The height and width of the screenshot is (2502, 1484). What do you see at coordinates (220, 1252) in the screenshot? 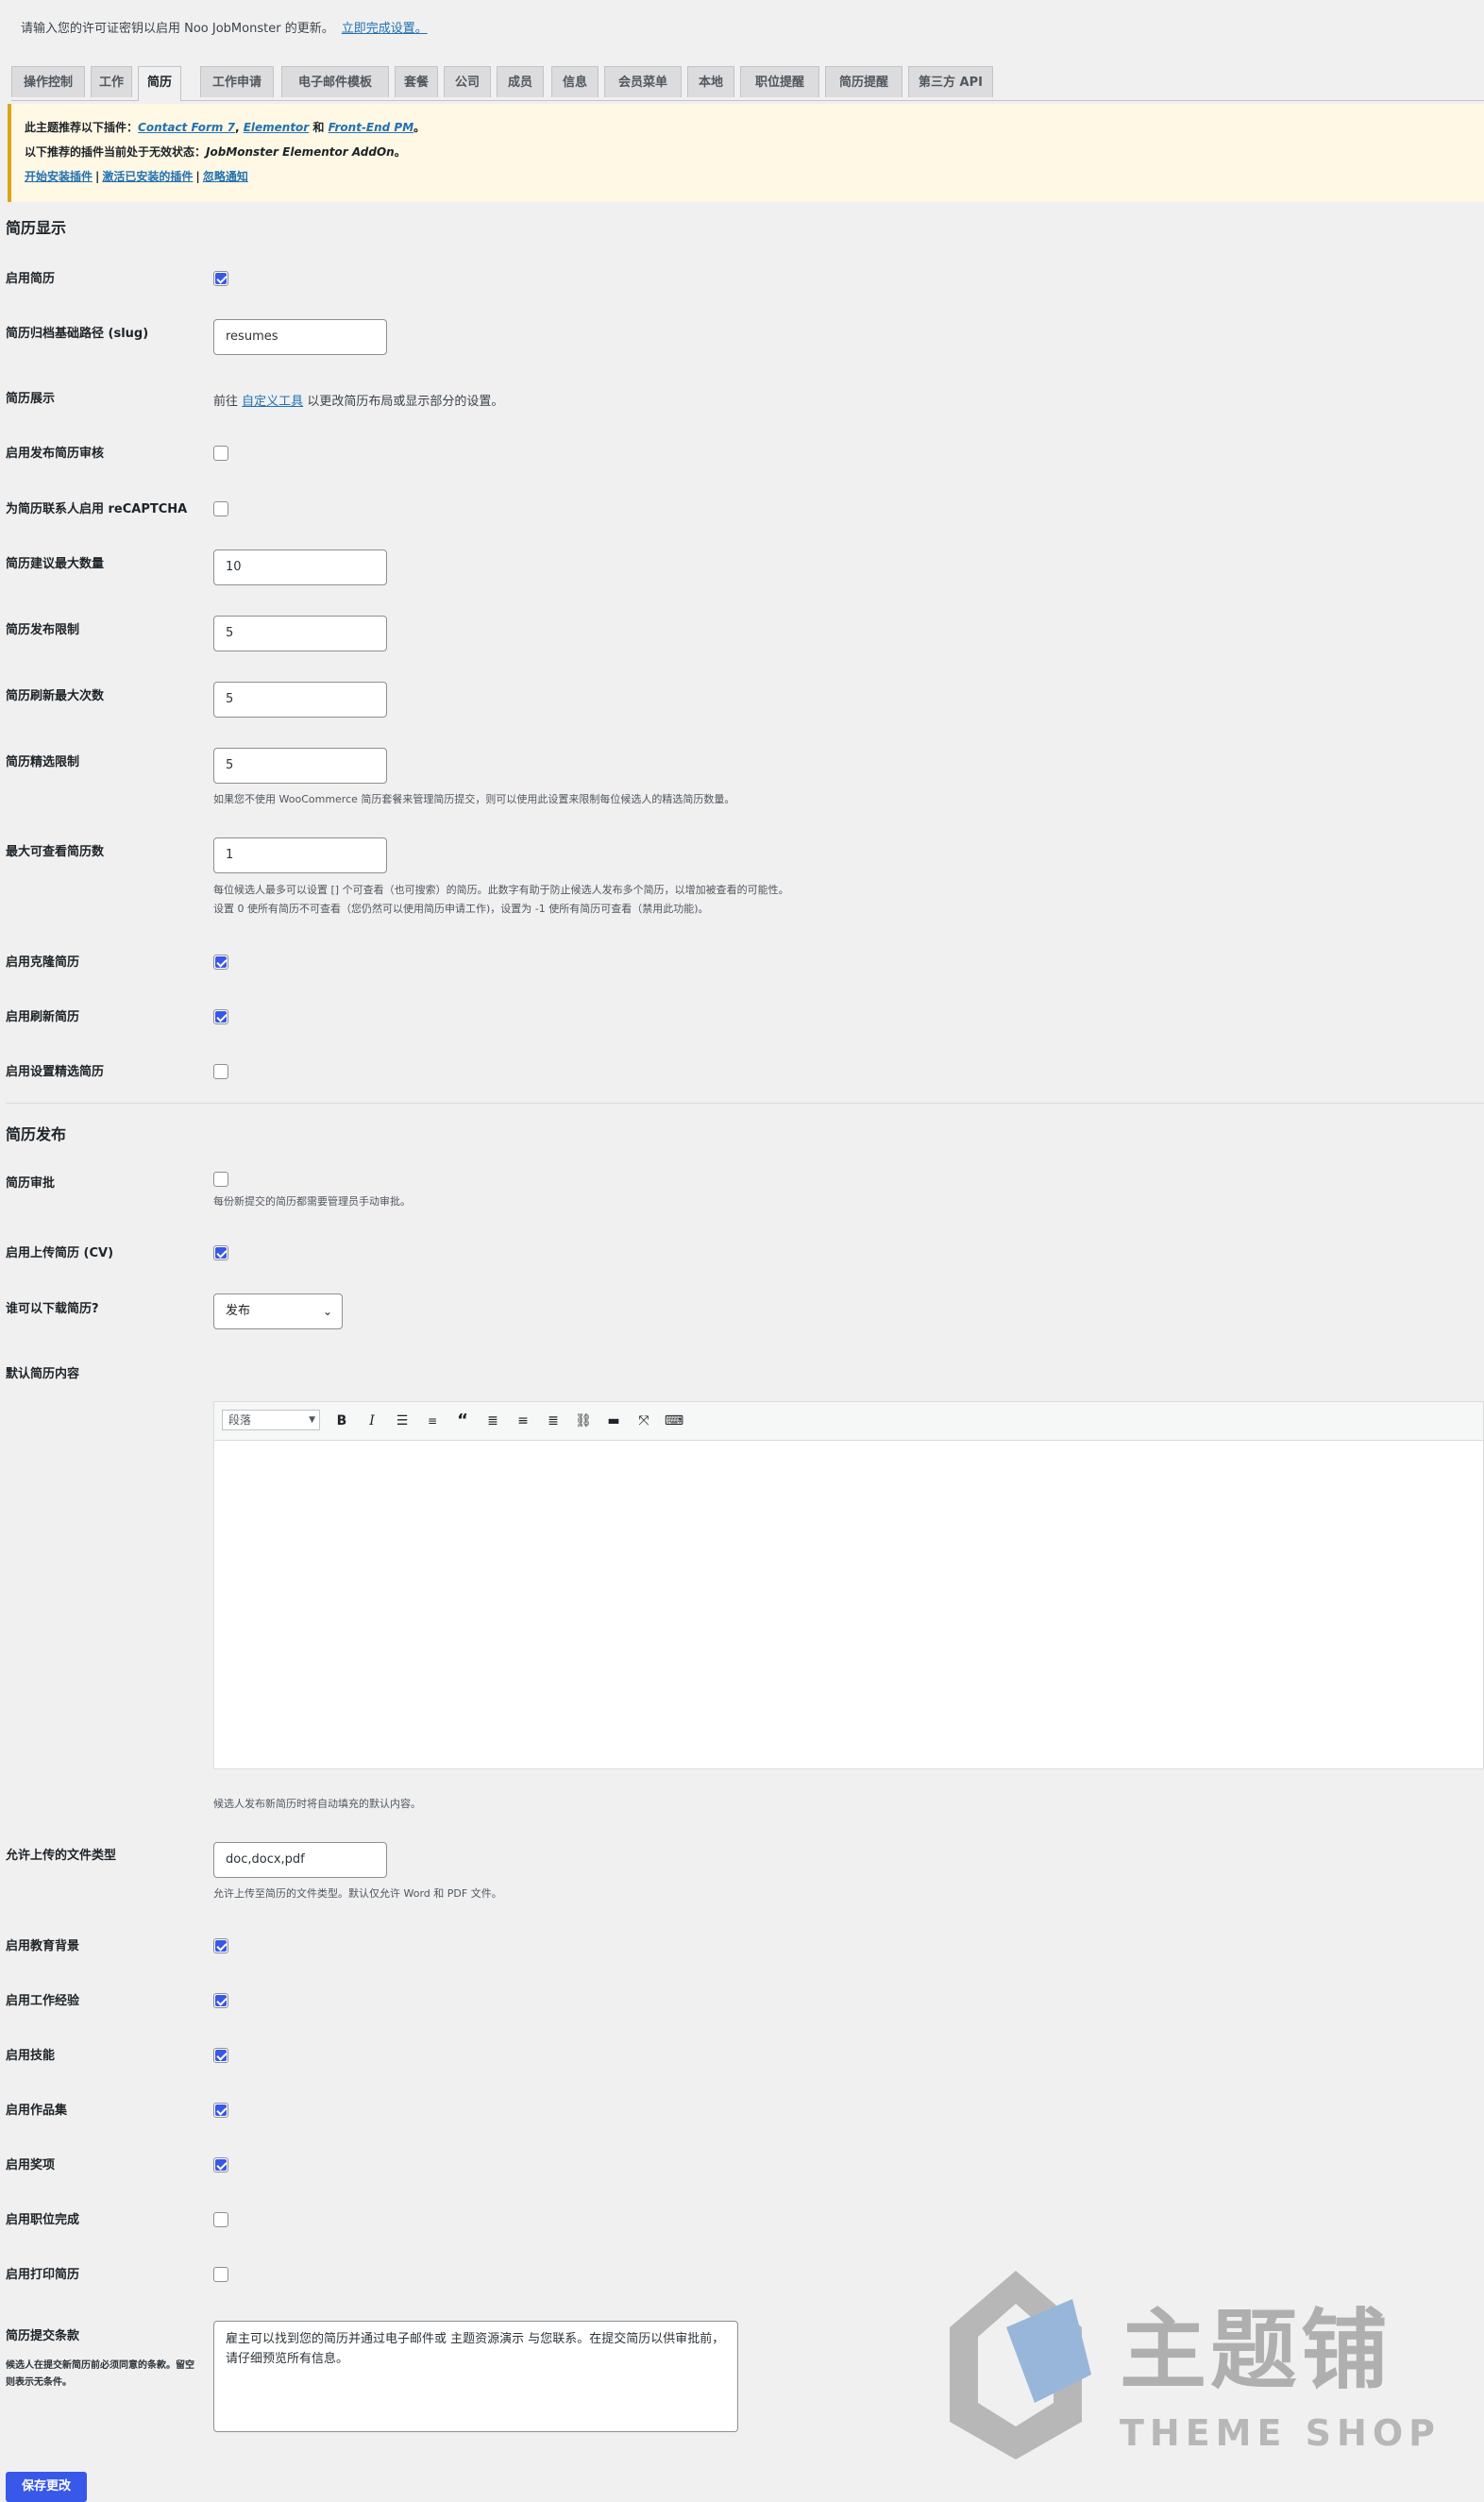
I see `checkbox-upload-cv` at bounding box center [220, 1252].